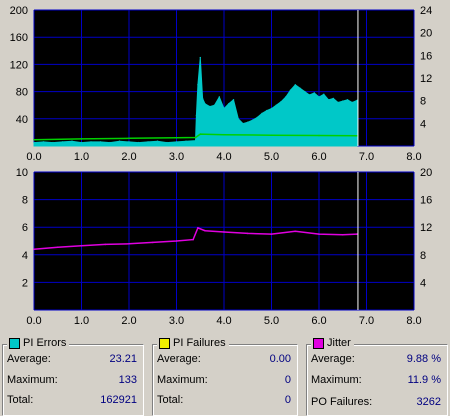 This screenshot has height=416, width=450. What do you see at coordinates (22, 173) in the screenshot?
I see `y-tick-label: 10` at bounding box center [22, 173].